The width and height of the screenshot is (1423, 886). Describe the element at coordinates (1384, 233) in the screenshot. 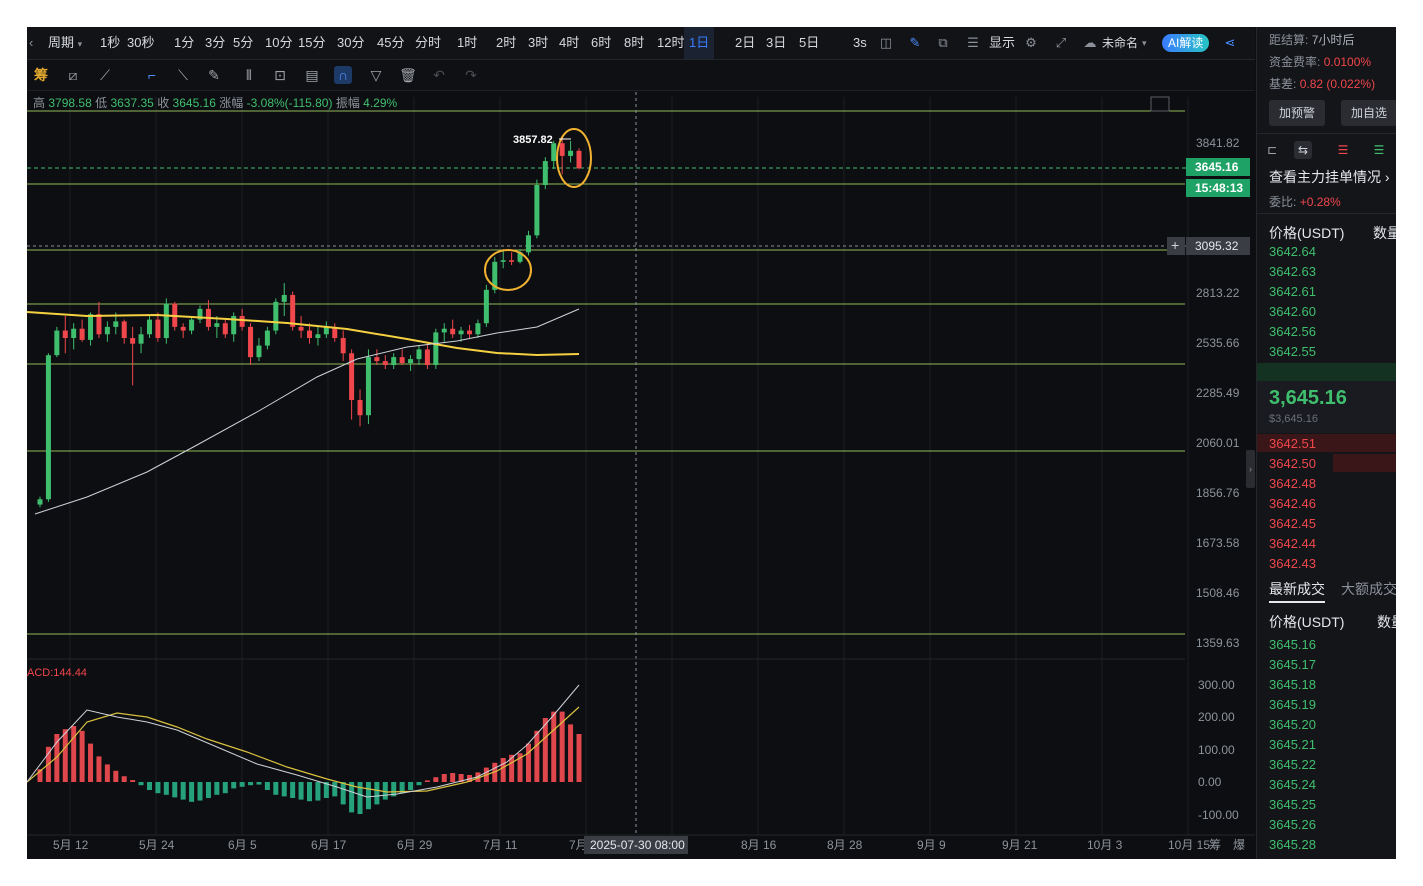

I see `orderbook-qty-header: 数量` at that location.